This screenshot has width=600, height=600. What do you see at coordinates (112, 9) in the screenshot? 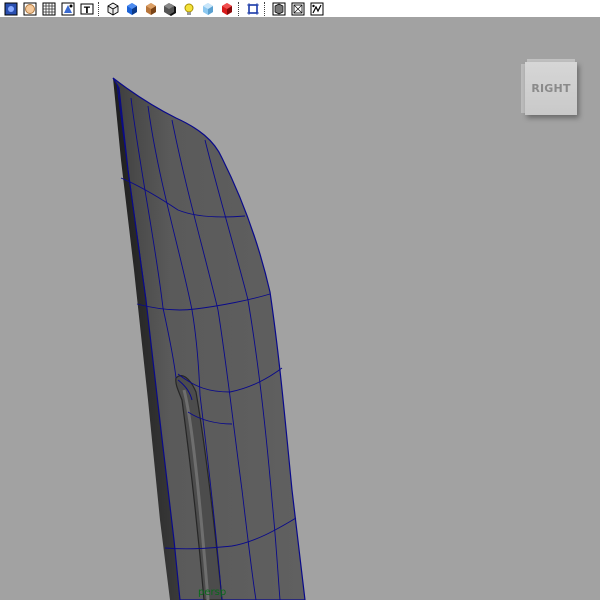
I see `material-cube-icon` at bounding box center [112, 9].